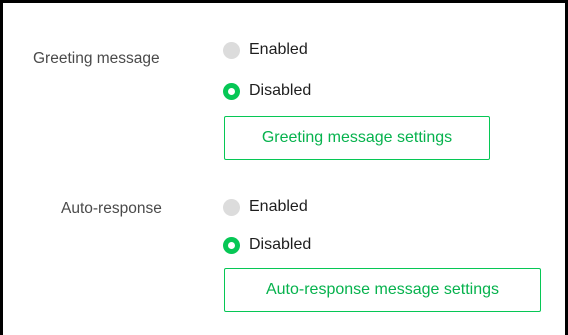  I want to click on greeting-enabled-option: Enabled, so click(265, 50).